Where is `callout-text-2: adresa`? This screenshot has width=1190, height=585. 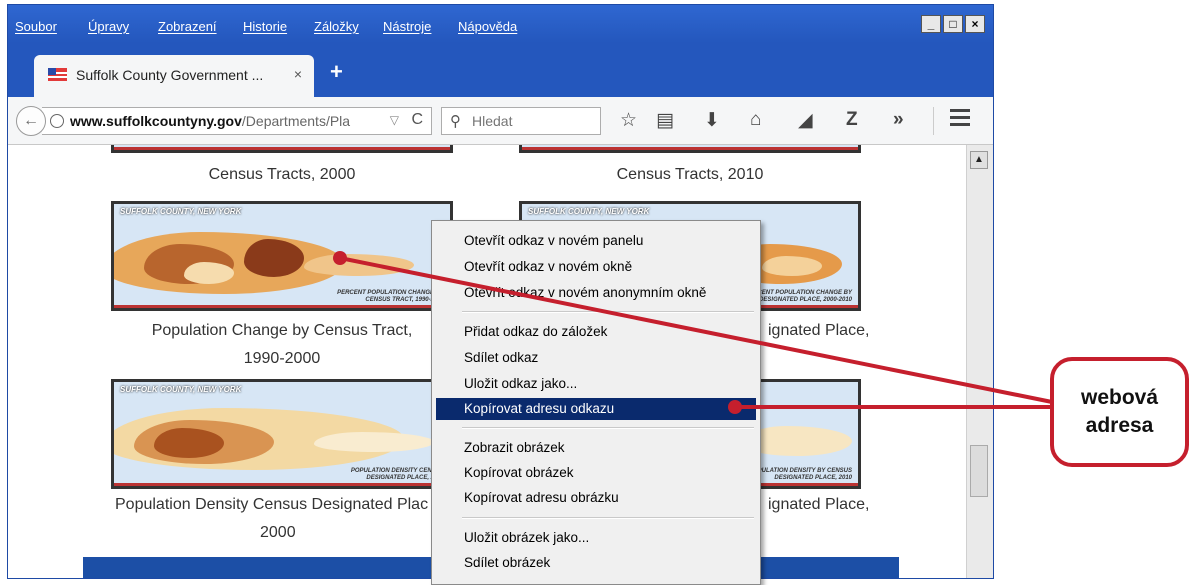
callout-text-2: adresa is located at coordinates (1119, 425).